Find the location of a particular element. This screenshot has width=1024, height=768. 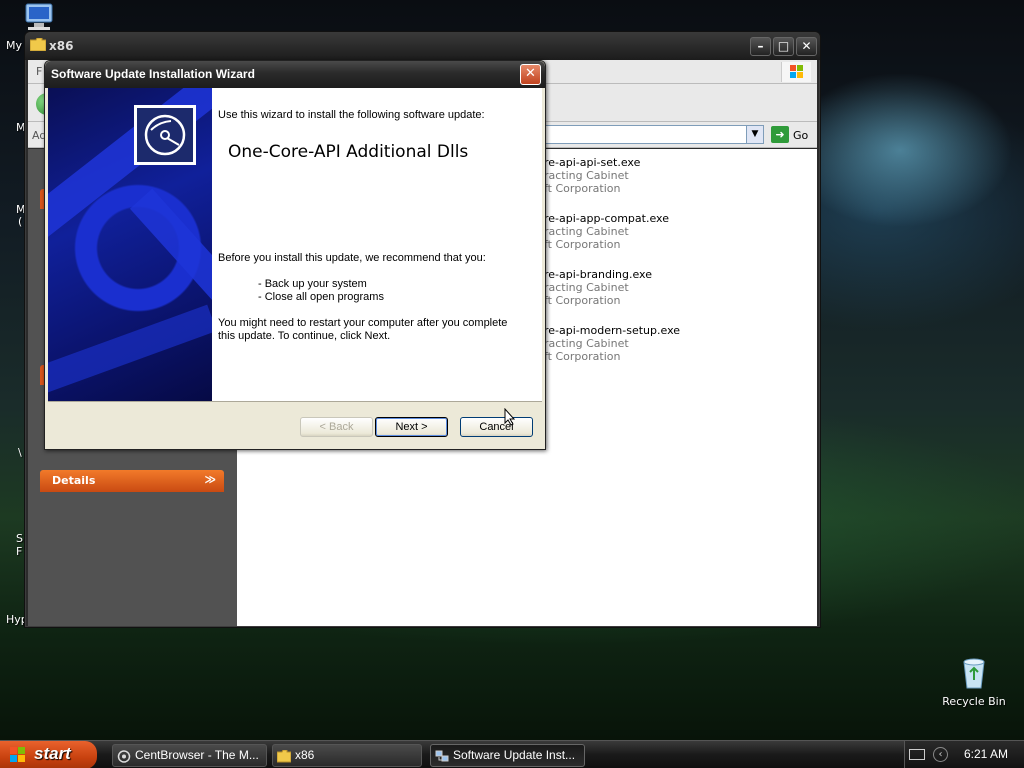

menu-file: F is located at coordinates (39, 71).